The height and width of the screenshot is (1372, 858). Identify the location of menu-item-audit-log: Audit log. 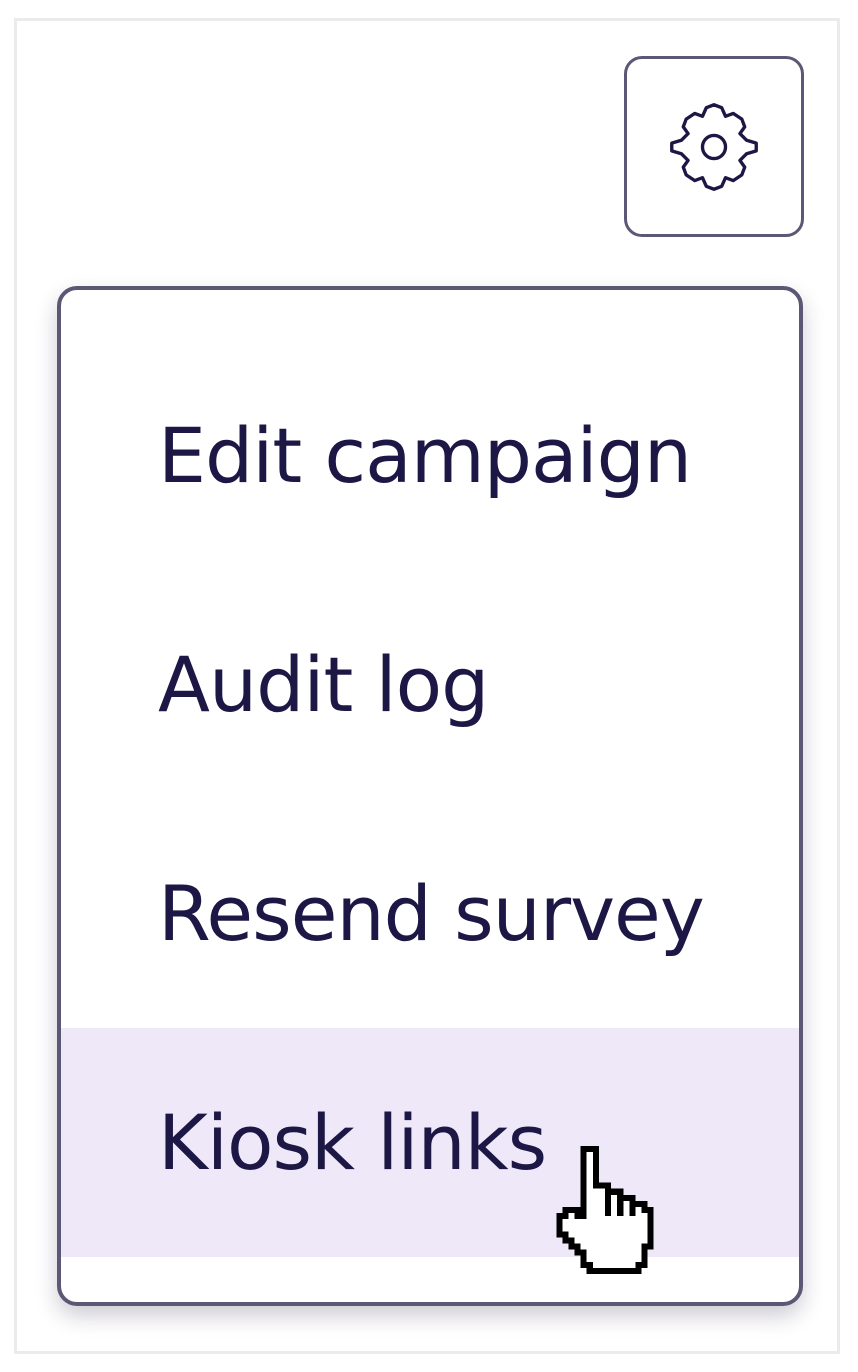
(430, 684).